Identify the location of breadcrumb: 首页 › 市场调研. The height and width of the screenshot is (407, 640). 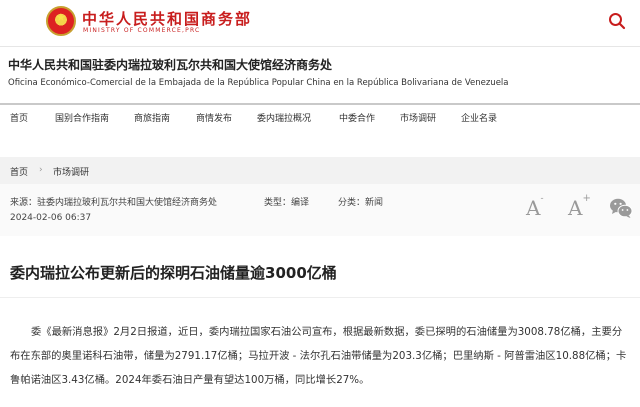
(320, 170).